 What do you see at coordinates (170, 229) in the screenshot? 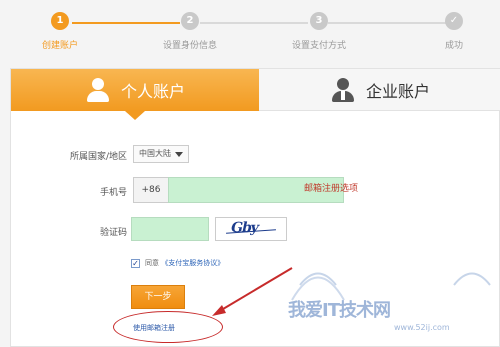
I see `verification-code-input` at bounding box center [170, 229].